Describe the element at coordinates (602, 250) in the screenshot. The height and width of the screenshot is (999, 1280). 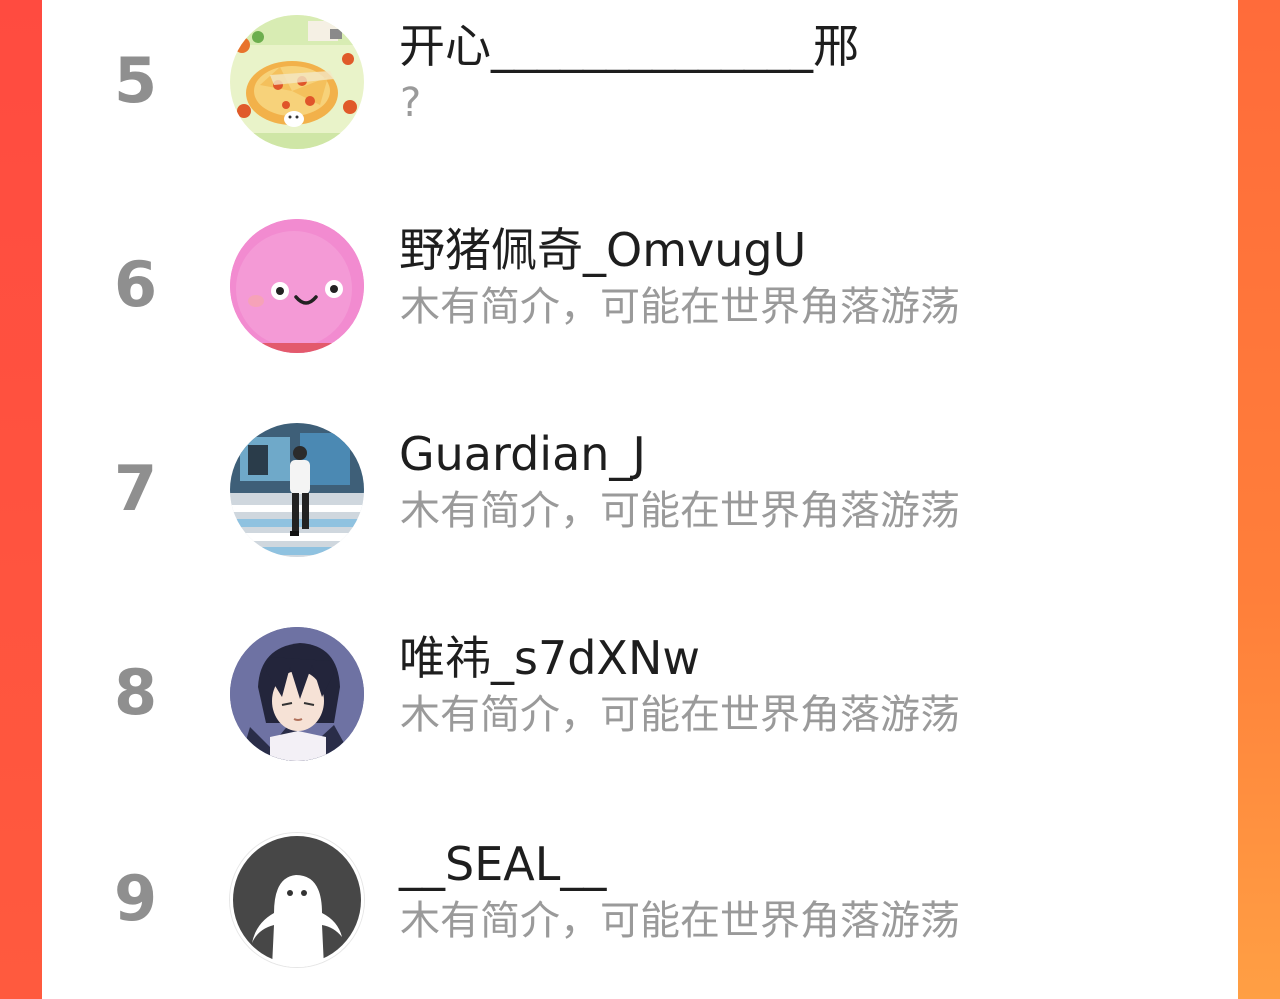
I see `user-name: 野猪佩奇_OmvugU` at that location.